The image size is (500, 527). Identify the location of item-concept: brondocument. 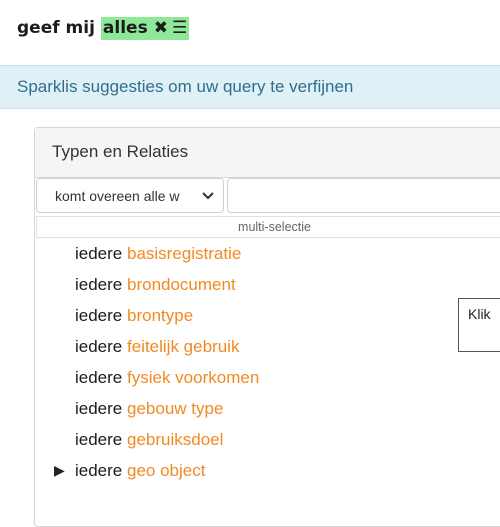
(181, 284).